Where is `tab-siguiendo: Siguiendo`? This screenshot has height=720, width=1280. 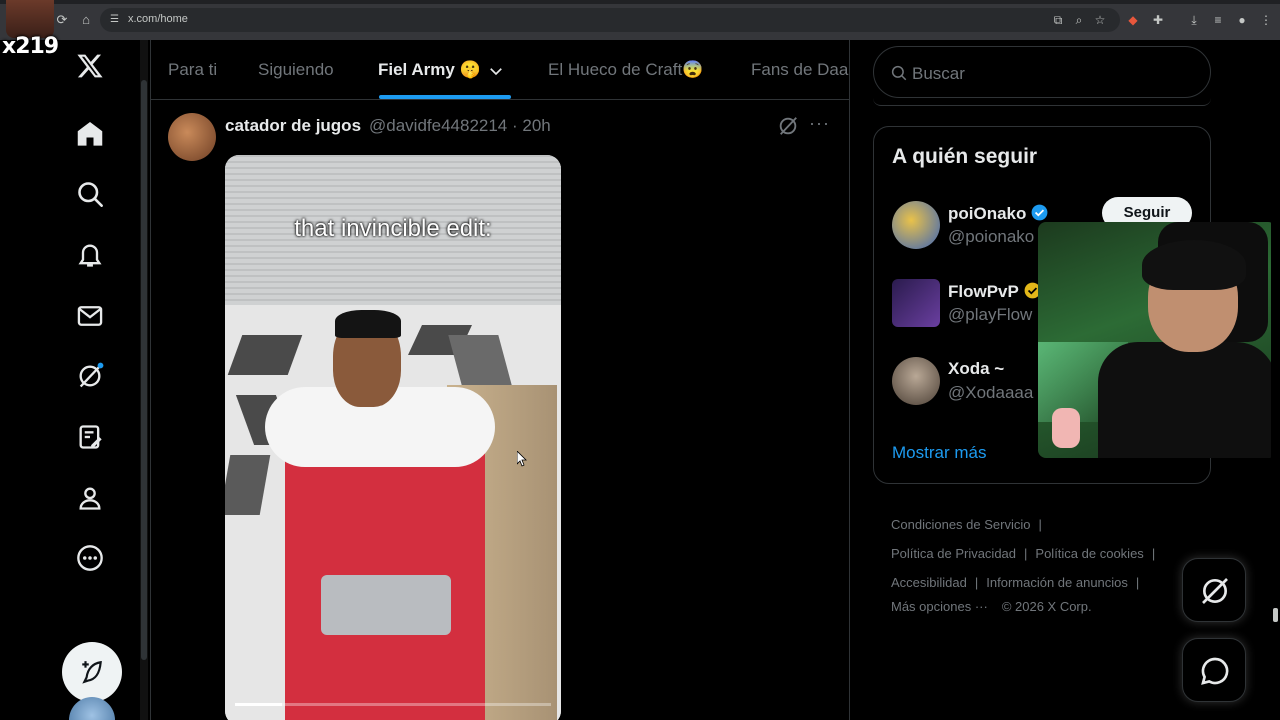
tab-siguiendo: Siguiendo is located at coordinates (296, 70).